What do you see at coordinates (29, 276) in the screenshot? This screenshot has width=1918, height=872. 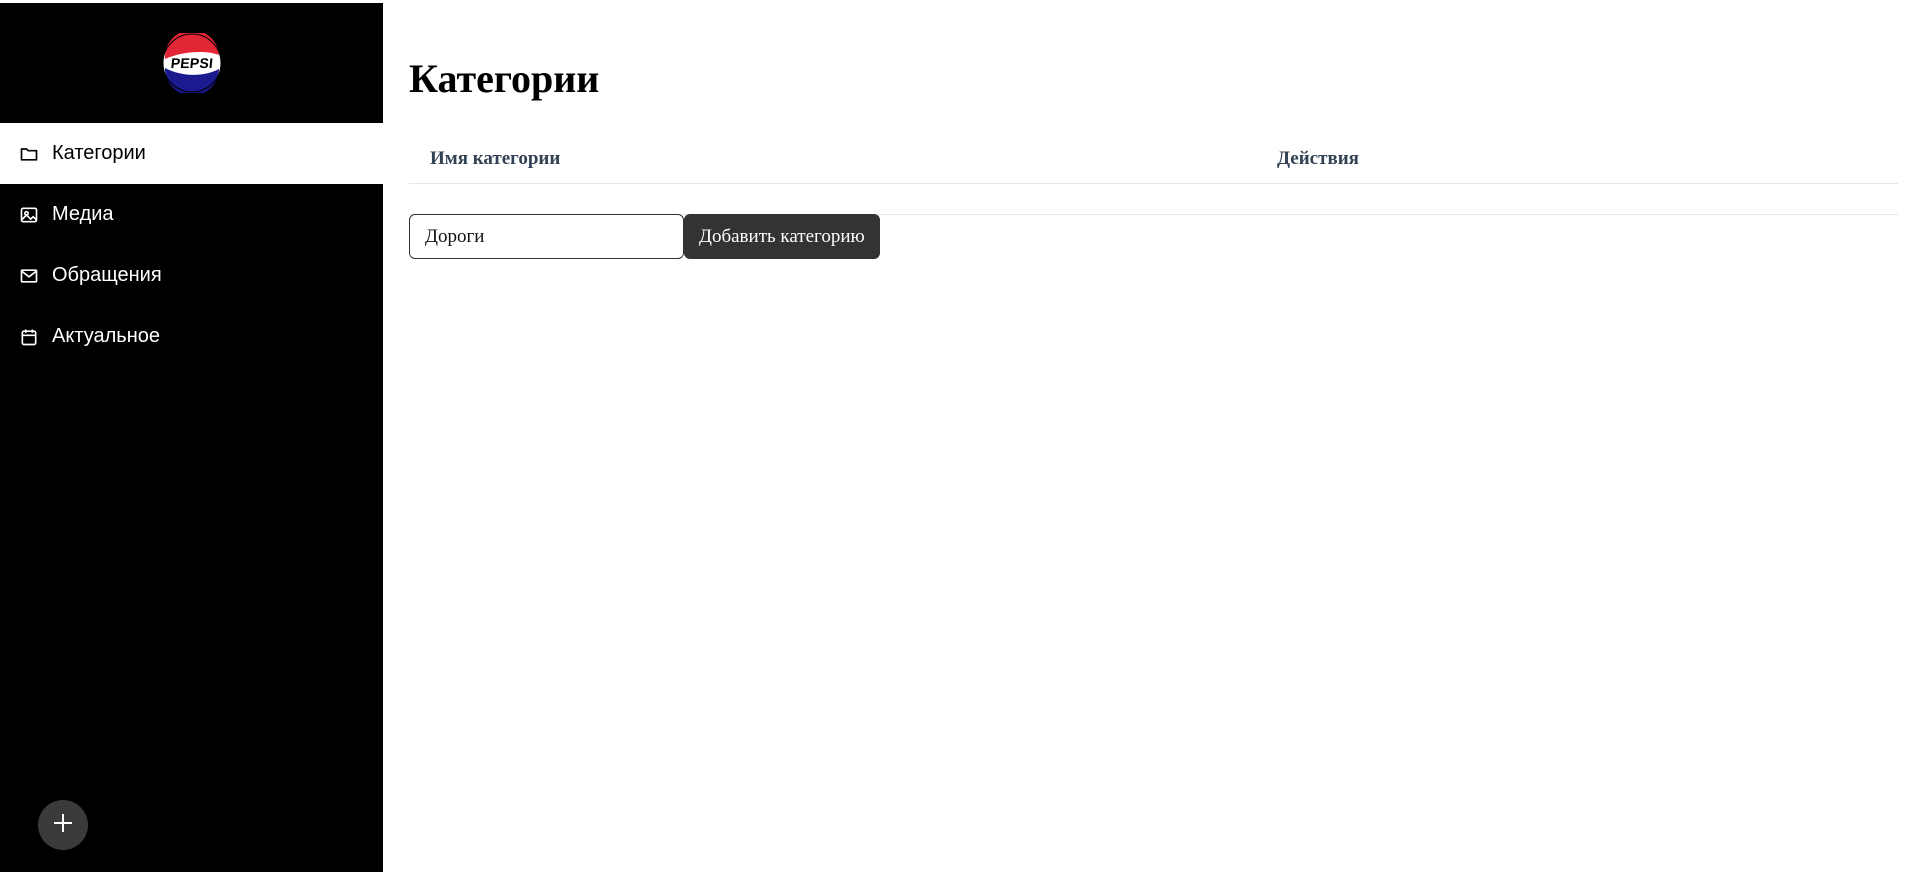 I see `mail-icon` at bounding box center [29, 276].